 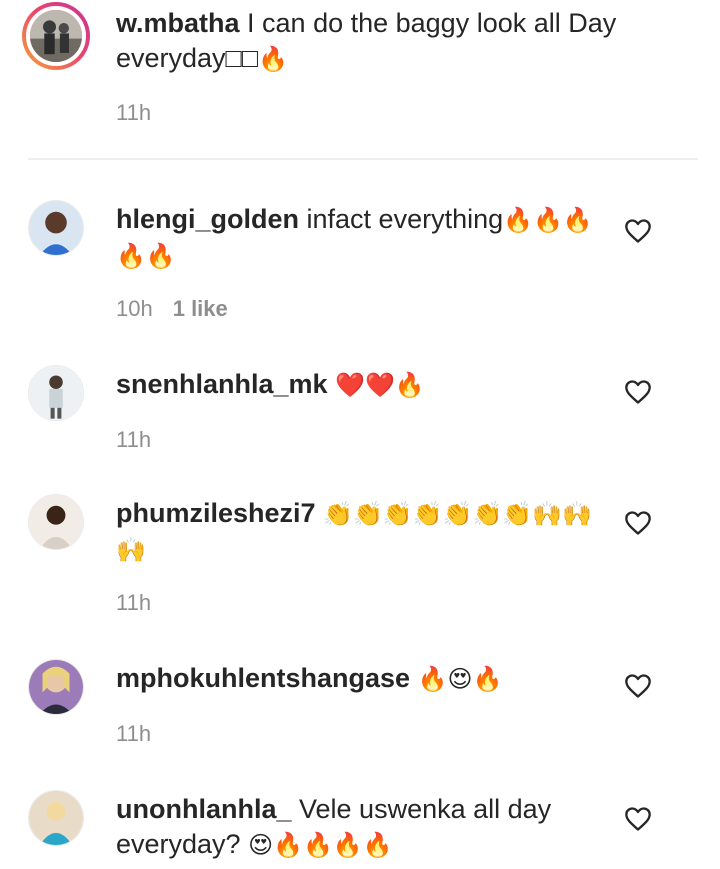 I want to click on comment-username: snenhlanhla_mk, so click(x=222, y=384).